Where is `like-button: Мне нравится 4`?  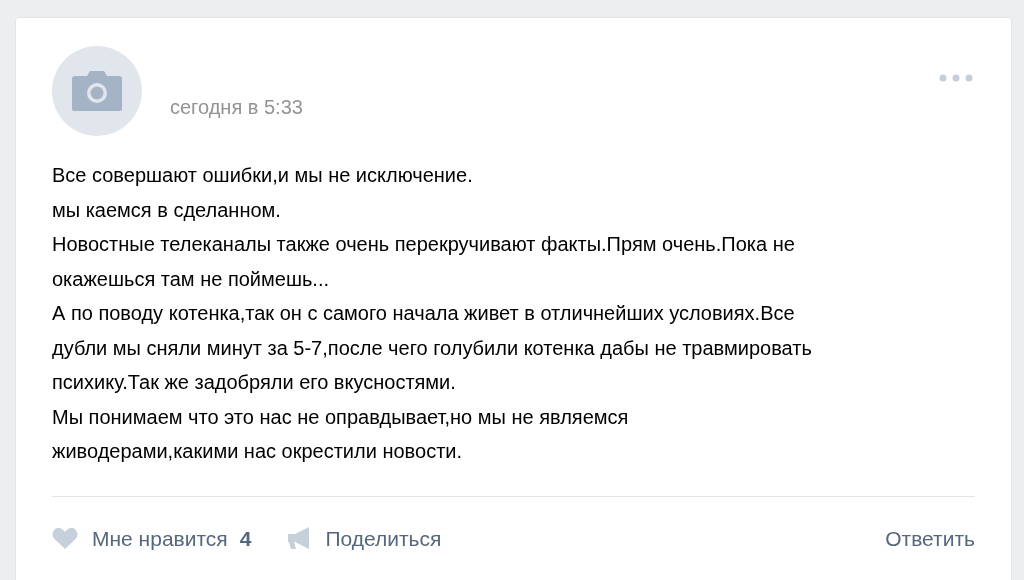
like-button: Мне нравится 4 is located at coordinates (152, 538).